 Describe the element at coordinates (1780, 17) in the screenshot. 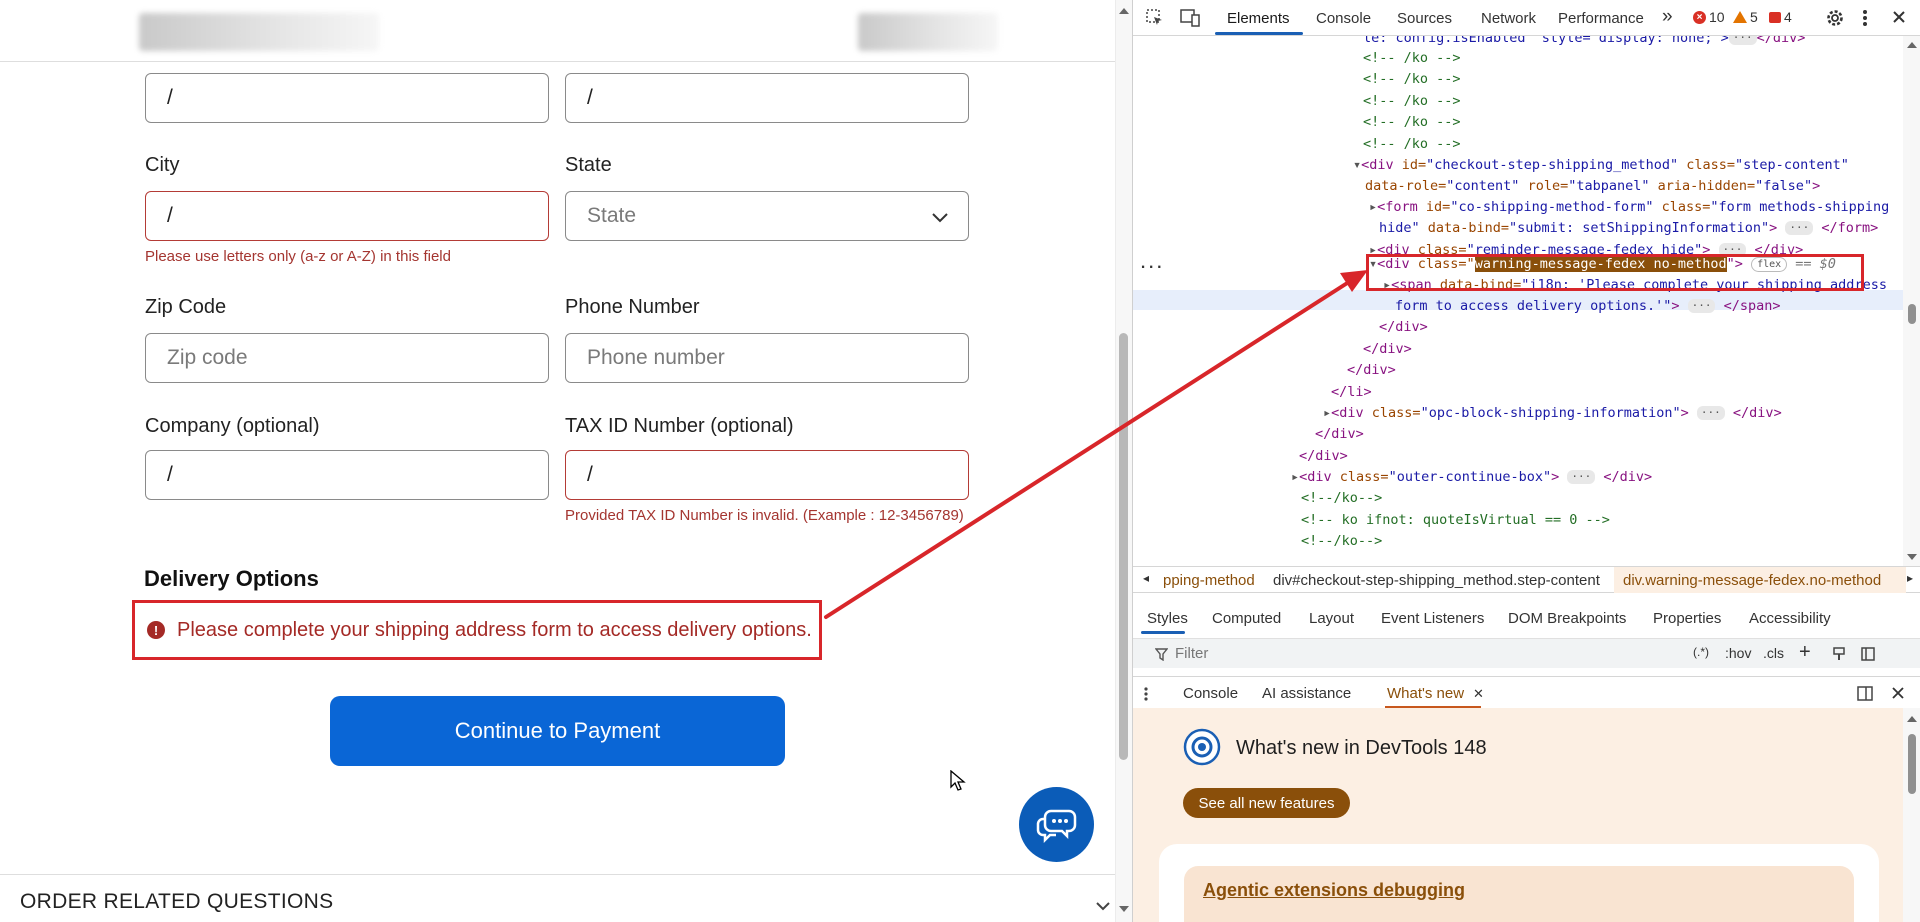

I see `issue-count: 4` at that location.